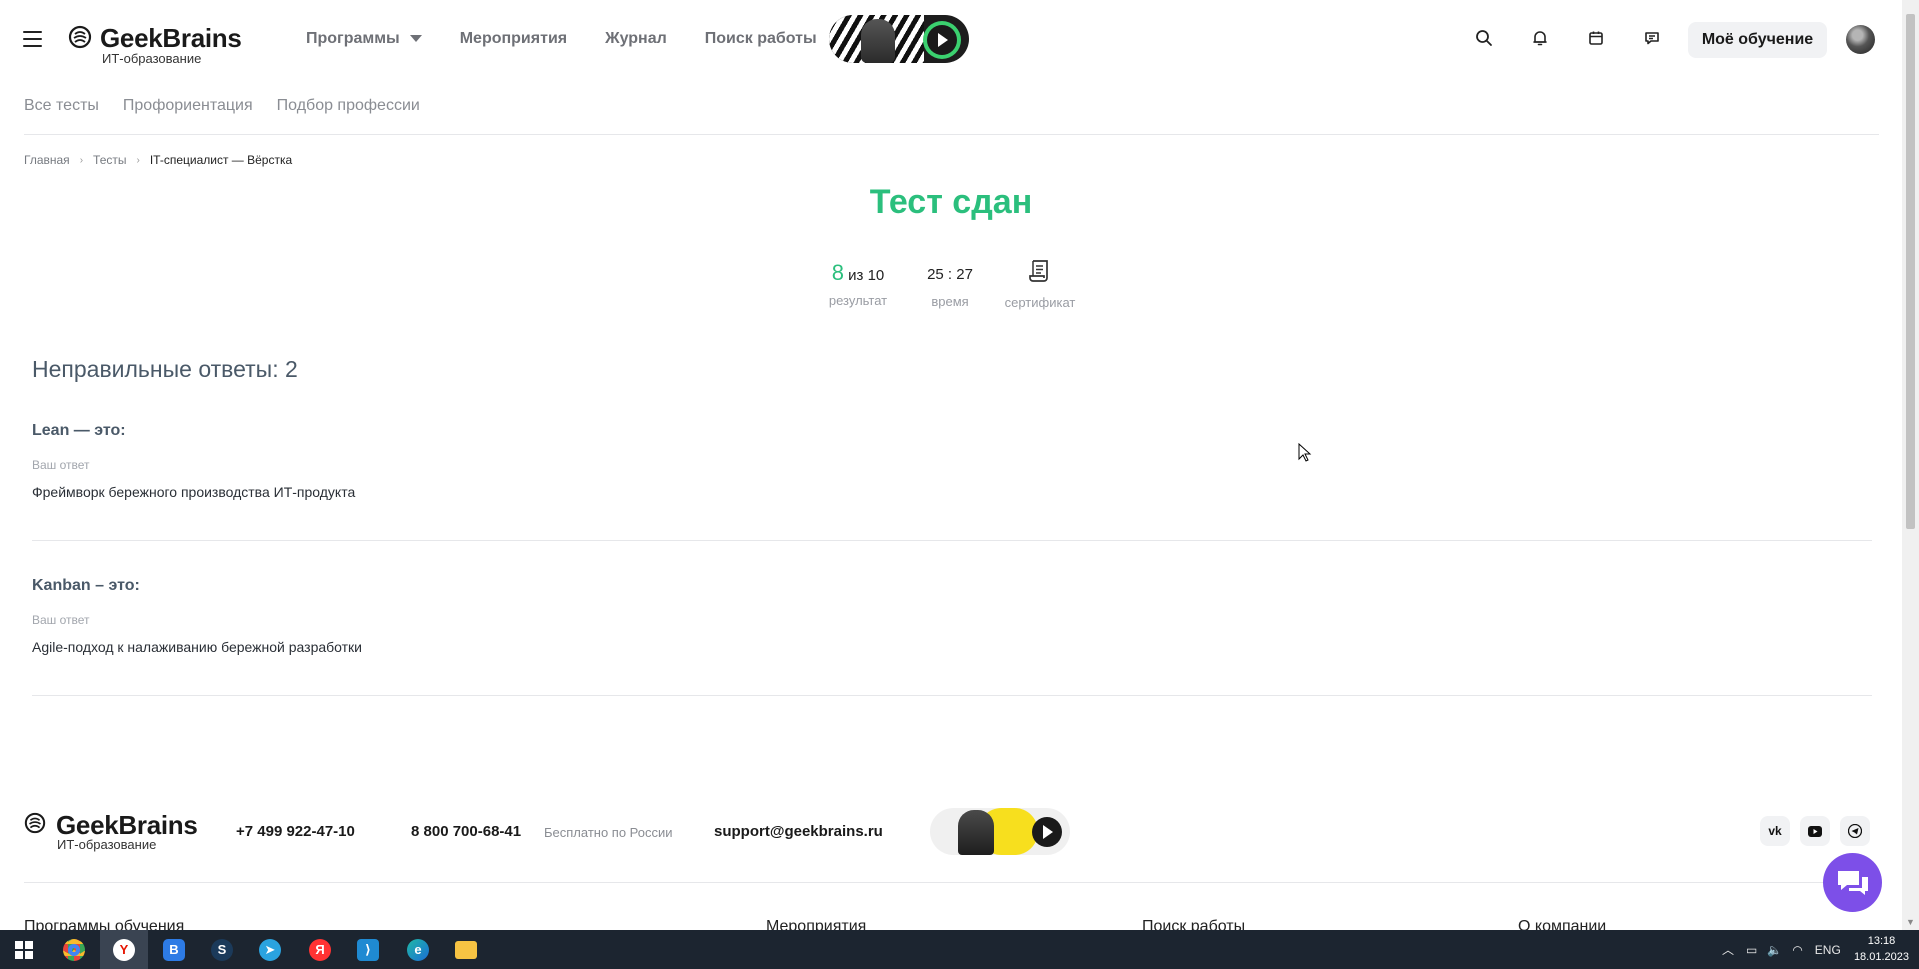  I want to click on certificate-icon, so click(1038, 271).